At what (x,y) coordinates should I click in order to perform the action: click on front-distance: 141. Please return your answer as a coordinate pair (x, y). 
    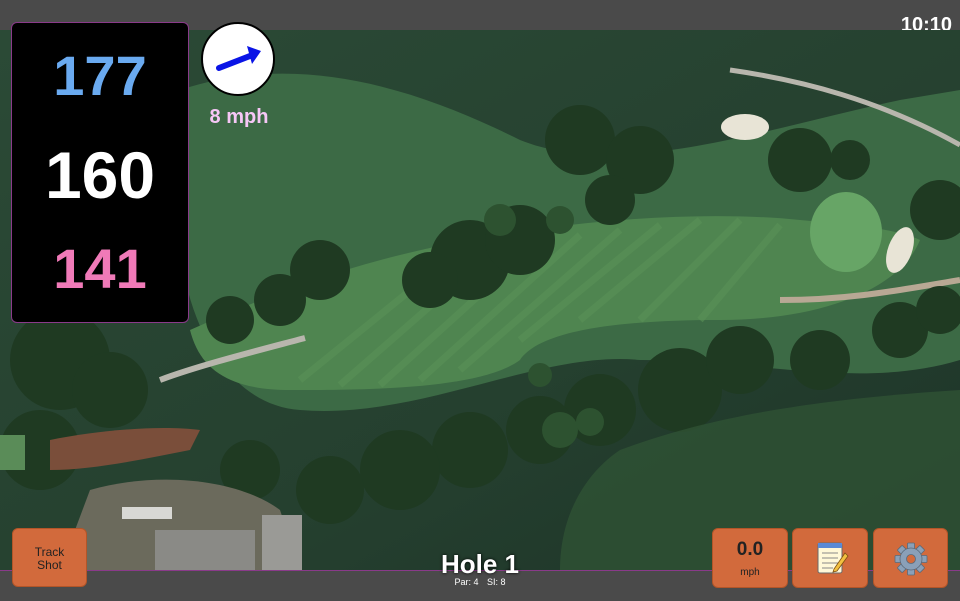
    Looking at the image, I should click on (100, 268).